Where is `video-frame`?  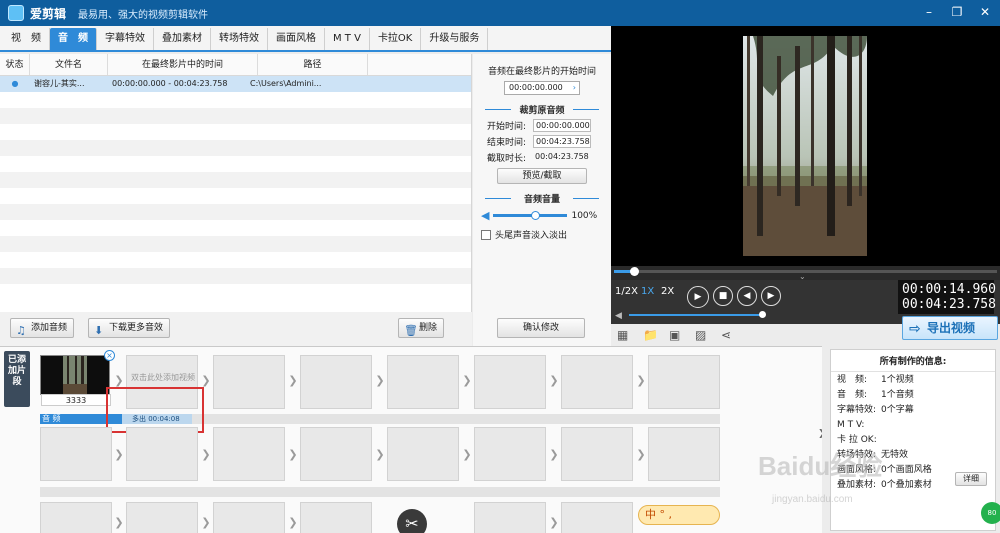 video-frame is located at coordinates (805, 146).